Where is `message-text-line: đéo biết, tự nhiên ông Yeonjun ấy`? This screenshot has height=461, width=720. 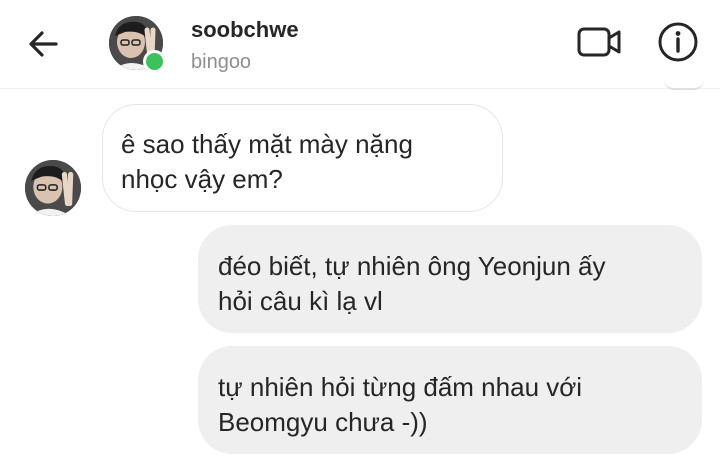
message-text-line: đéo biết, tự nhiên ông Yeonjun ấy is located at coordinates (412, 266).